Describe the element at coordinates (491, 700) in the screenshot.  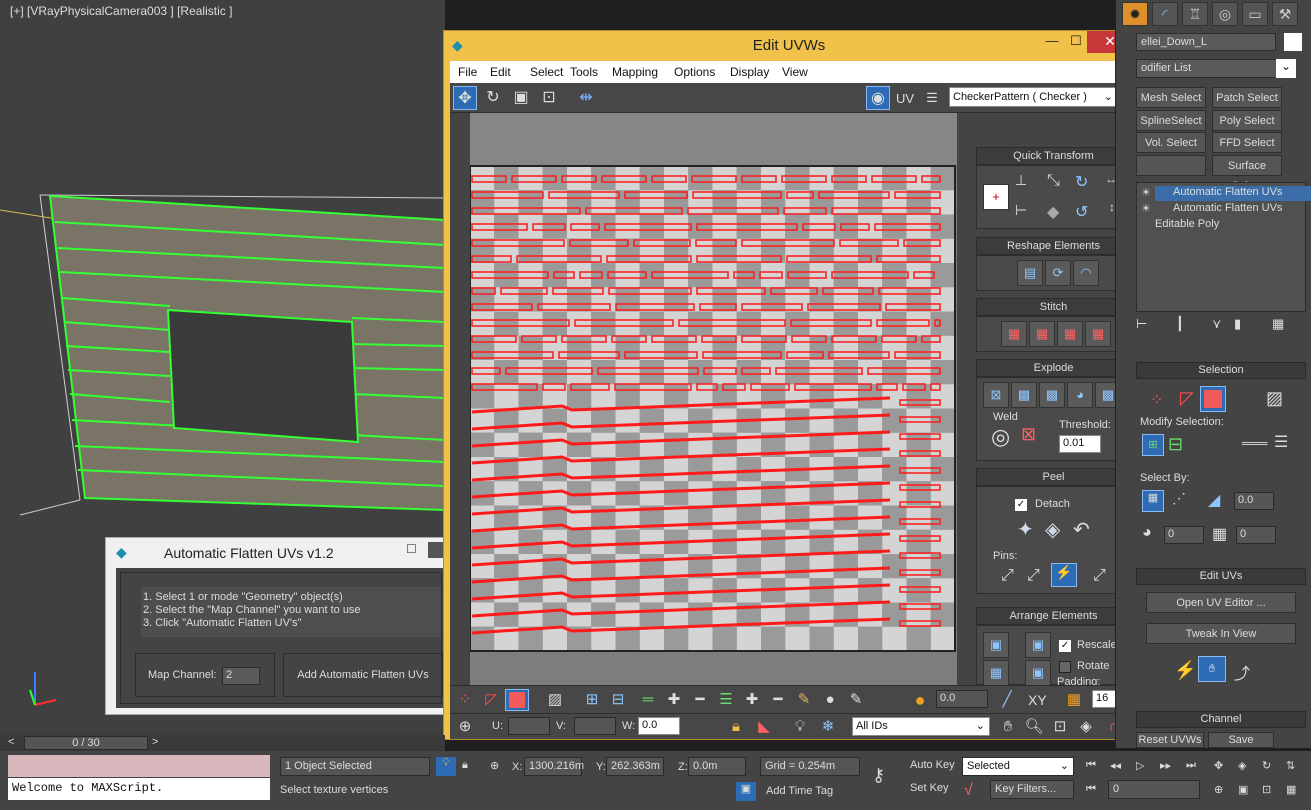
I see `edge-mode-icon: ◸` at that location.